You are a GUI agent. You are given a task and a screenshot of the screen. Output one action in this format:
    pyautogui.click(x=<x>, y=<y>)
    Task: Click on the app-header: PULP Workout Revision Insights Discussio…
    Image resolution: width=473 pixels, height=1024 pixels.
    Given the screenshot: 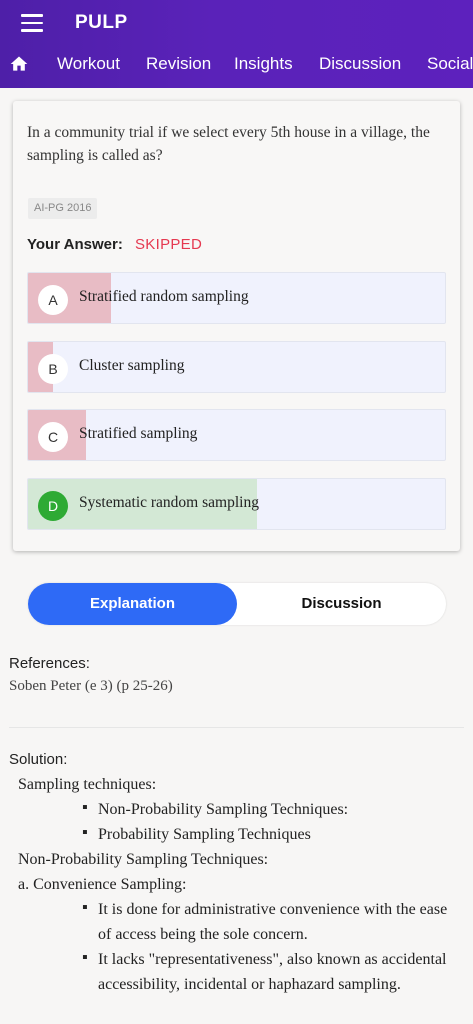 What is the action you would take?
    pyautogui.click(x=236, y=44)
    